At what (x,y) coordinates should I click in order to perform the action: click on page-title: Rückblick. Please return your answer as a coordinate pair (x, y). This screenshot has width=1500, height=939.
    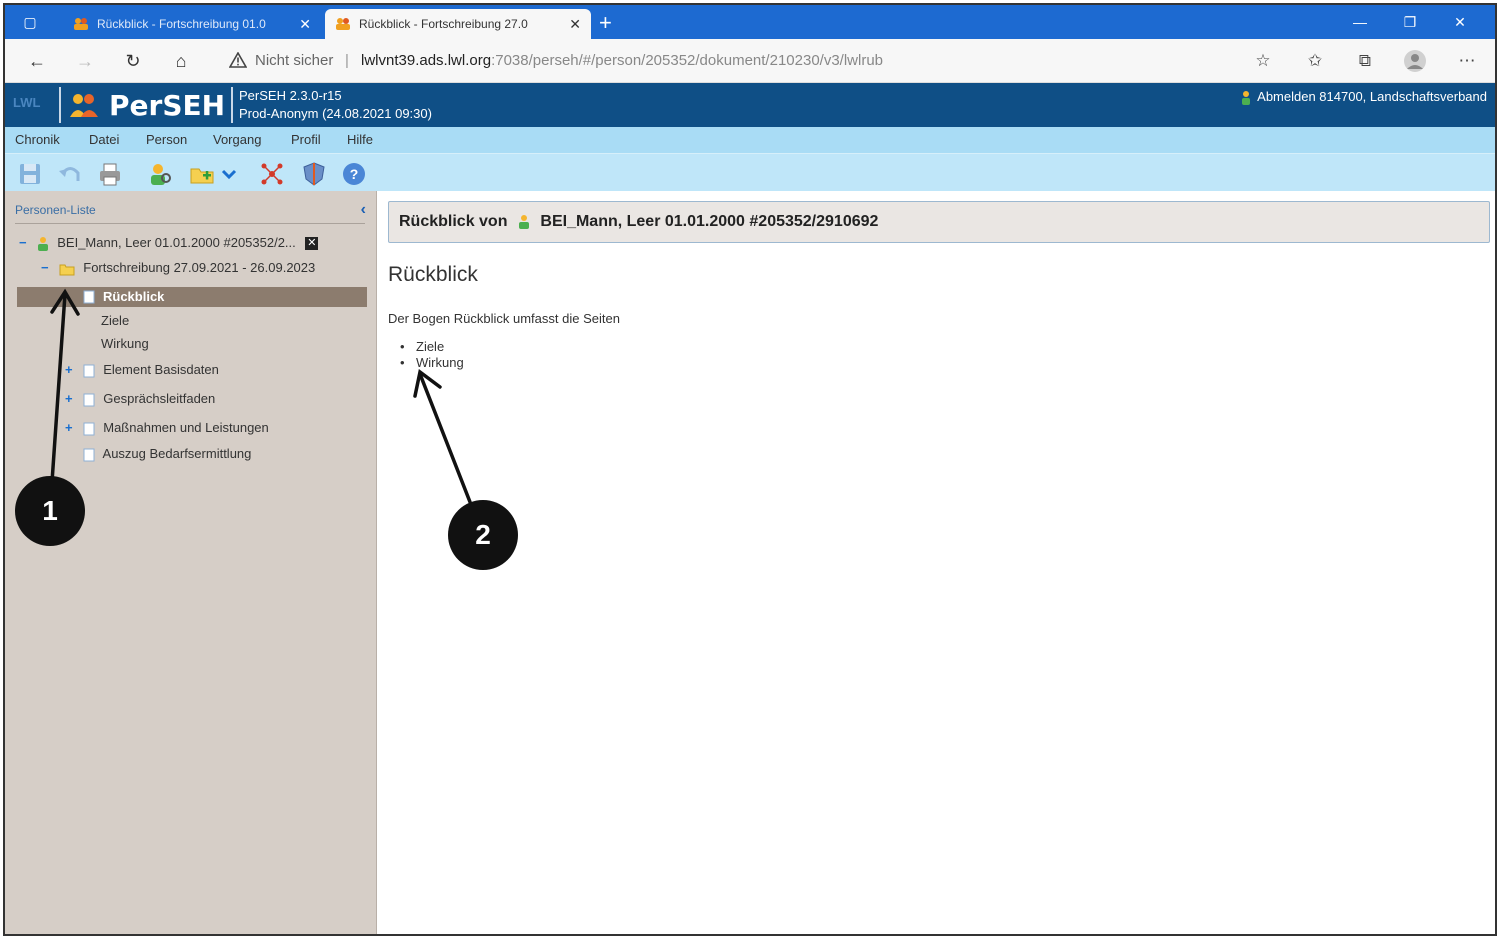
    Looking at the image, I should click on (433, 274).